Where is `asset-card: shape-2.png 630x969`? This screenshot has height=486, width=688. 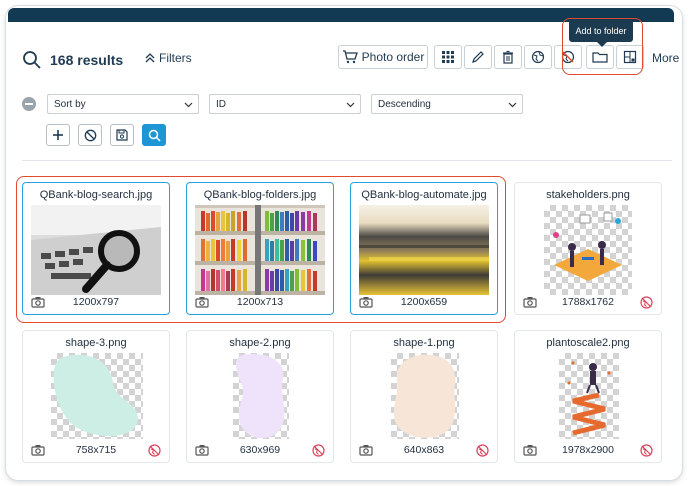 asset-card: shape-2.png 630x969 is located at coordinates (260, 396).